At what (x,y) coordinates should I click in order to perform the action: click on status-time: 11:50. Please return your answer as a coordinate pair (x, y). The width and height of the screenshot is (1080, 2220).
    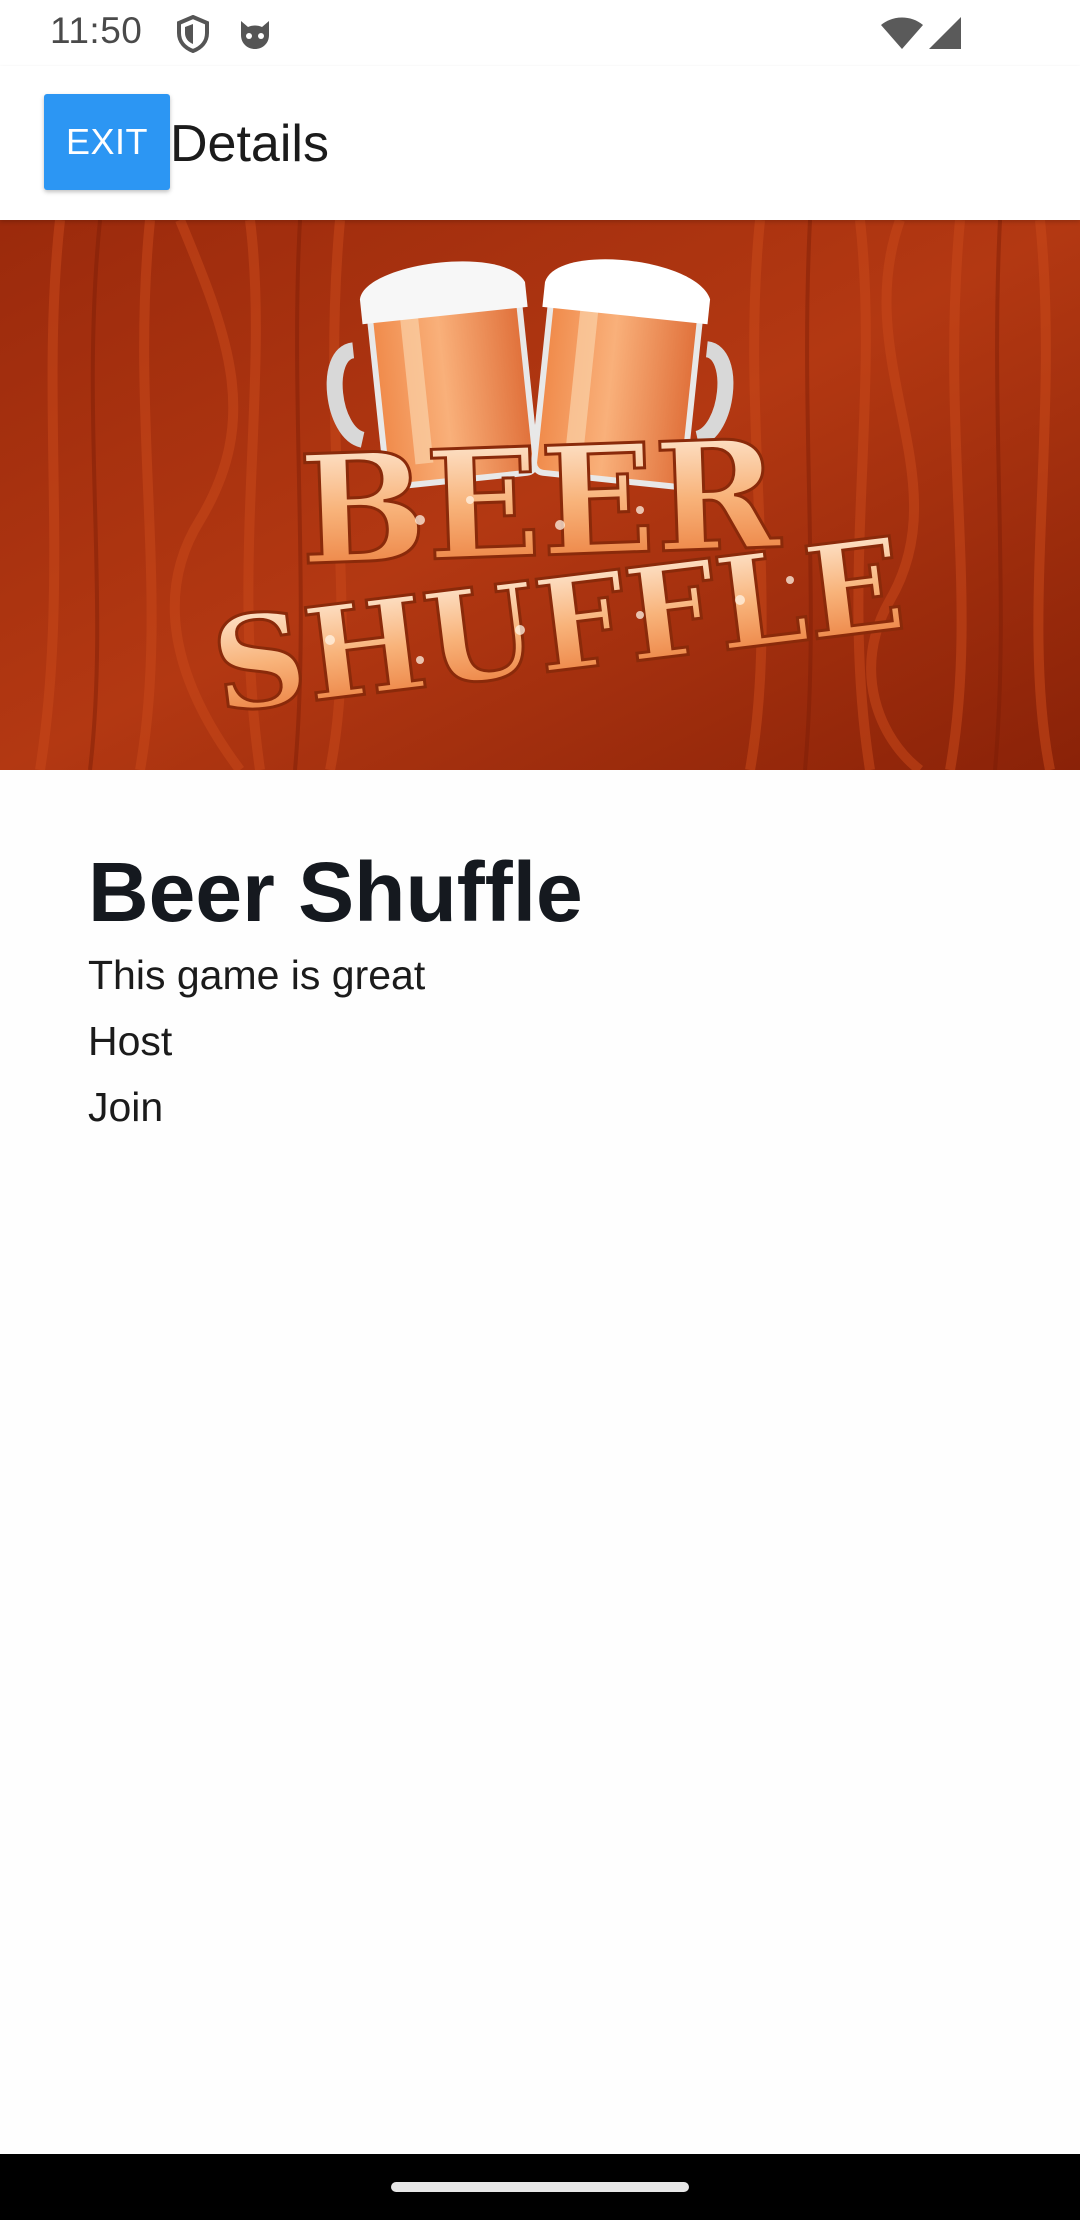
    Looking at the image, I should click on (96, 30).